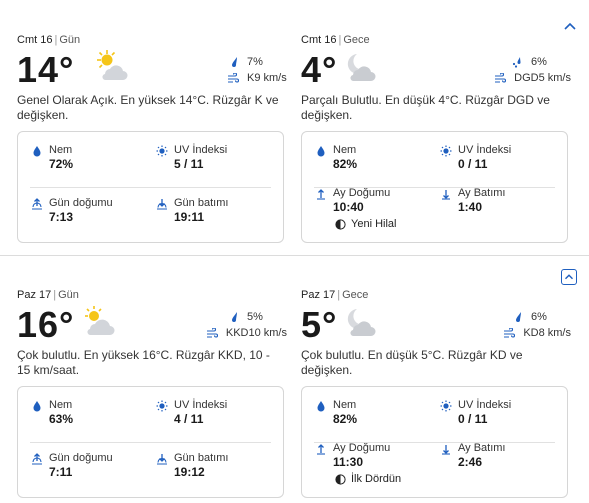  I want to click on wind-value: DGD5 km/s, so click(542, 78).